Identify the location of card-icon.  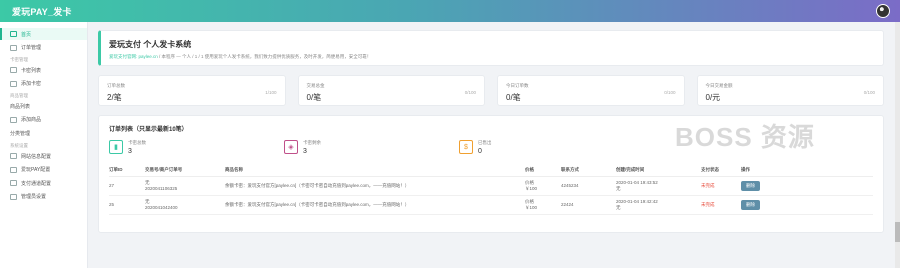
(13, 183).